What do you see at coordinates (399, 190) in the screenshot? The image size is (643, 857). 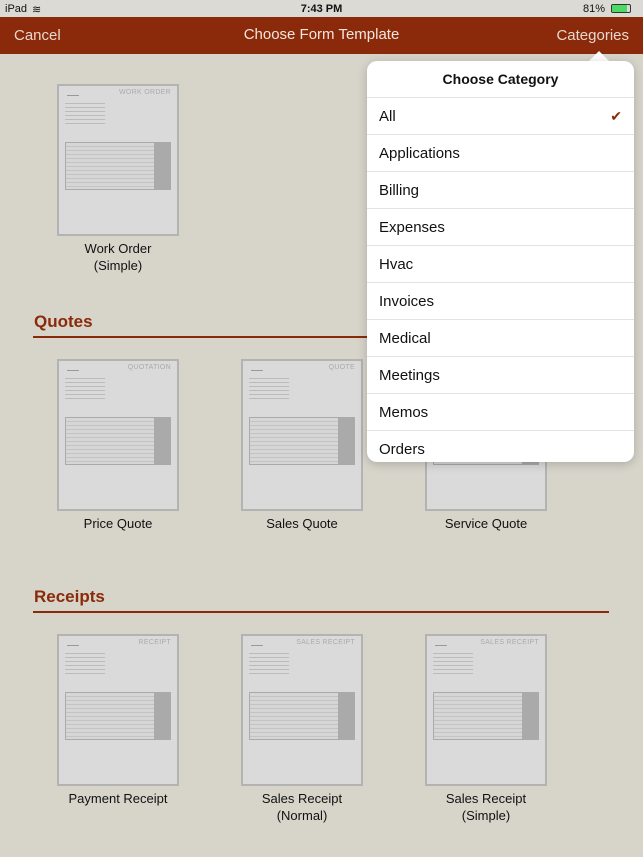 I see `category-label: Billing` at bounding box center [399, 190].